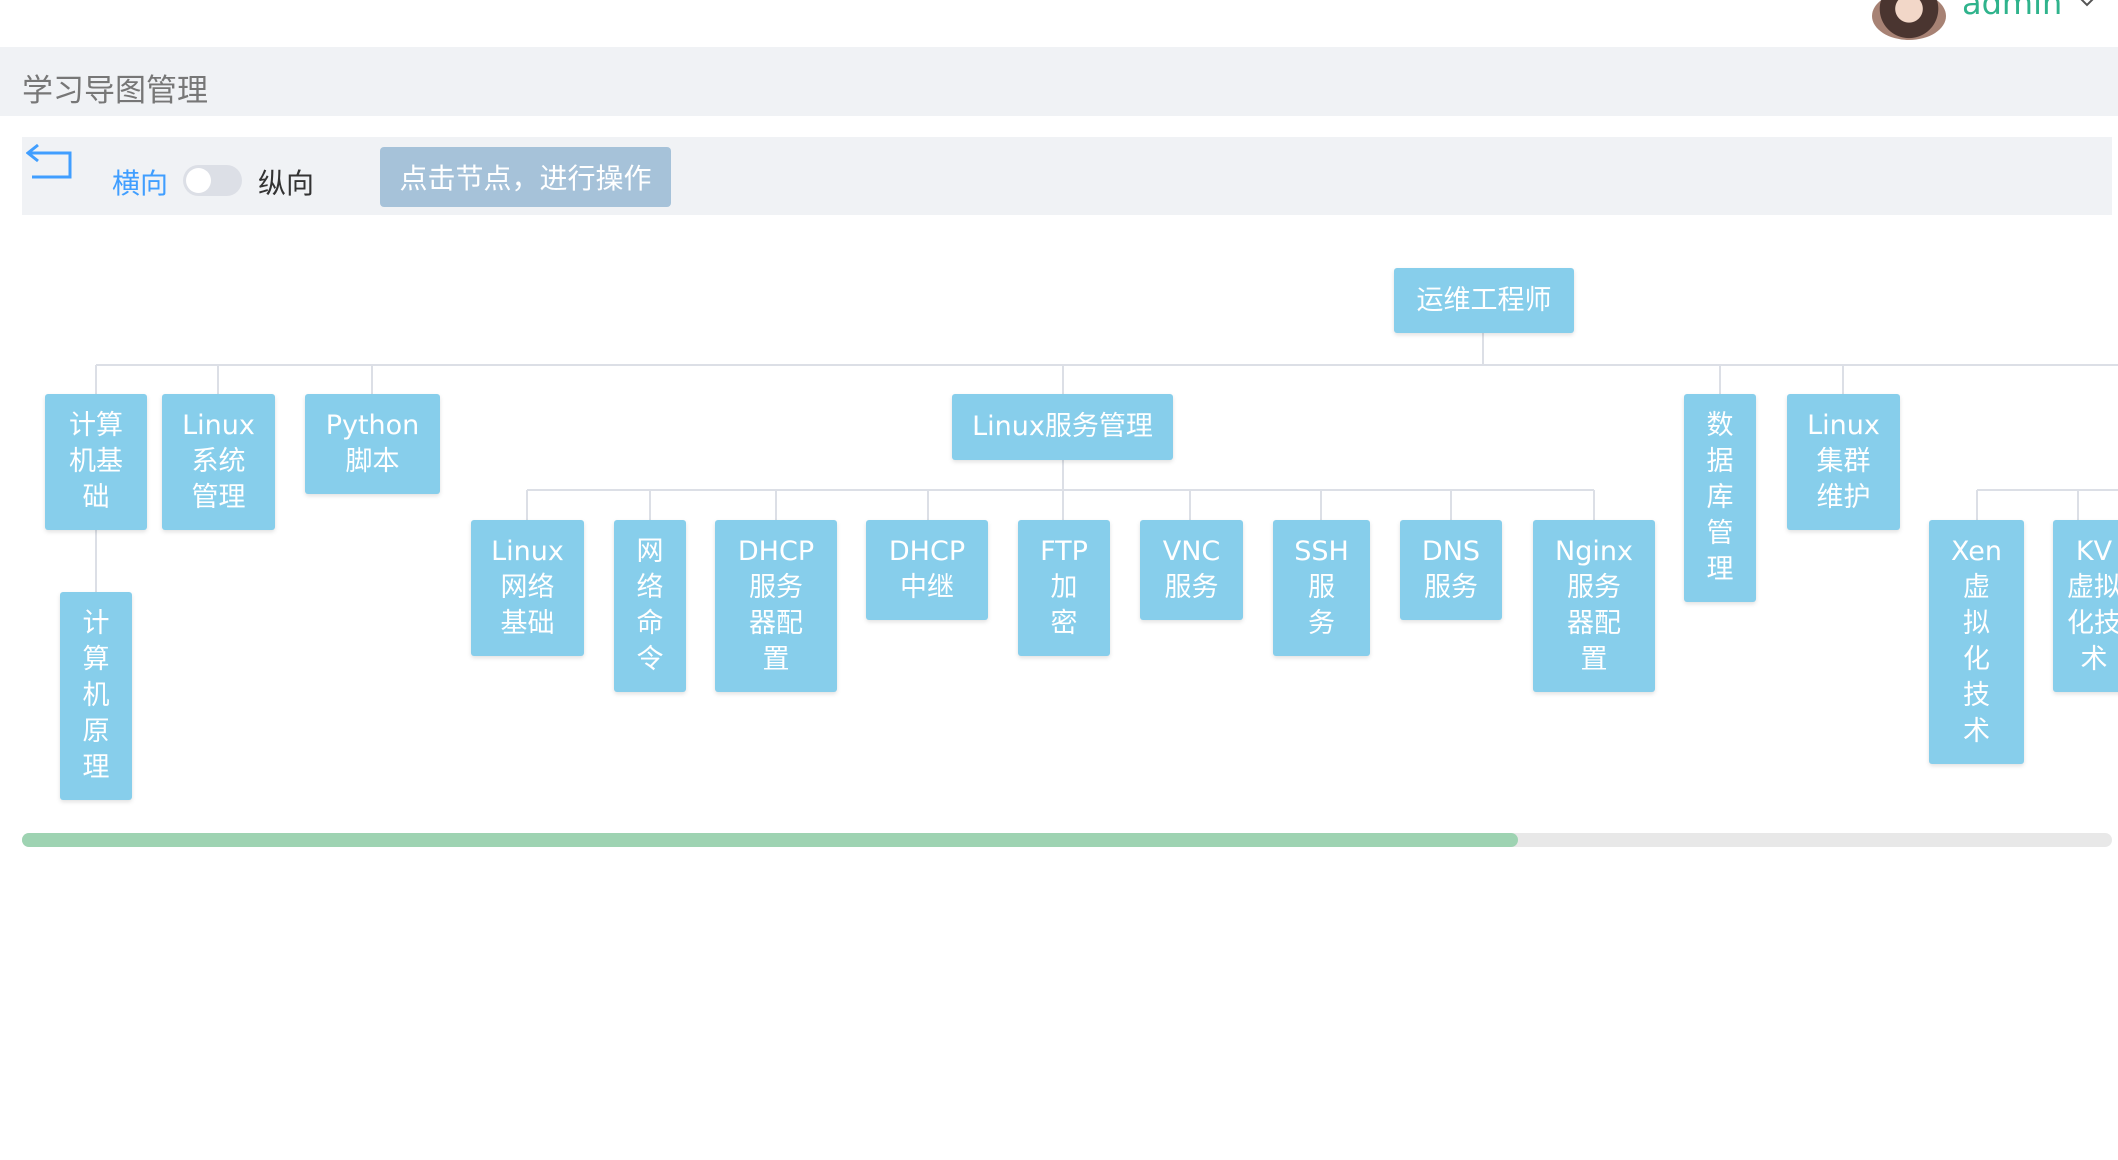 The image size is (2118, 1160). I want to click on mindmap-node-linux-services: Linux服务管理, so click(1062, 427).